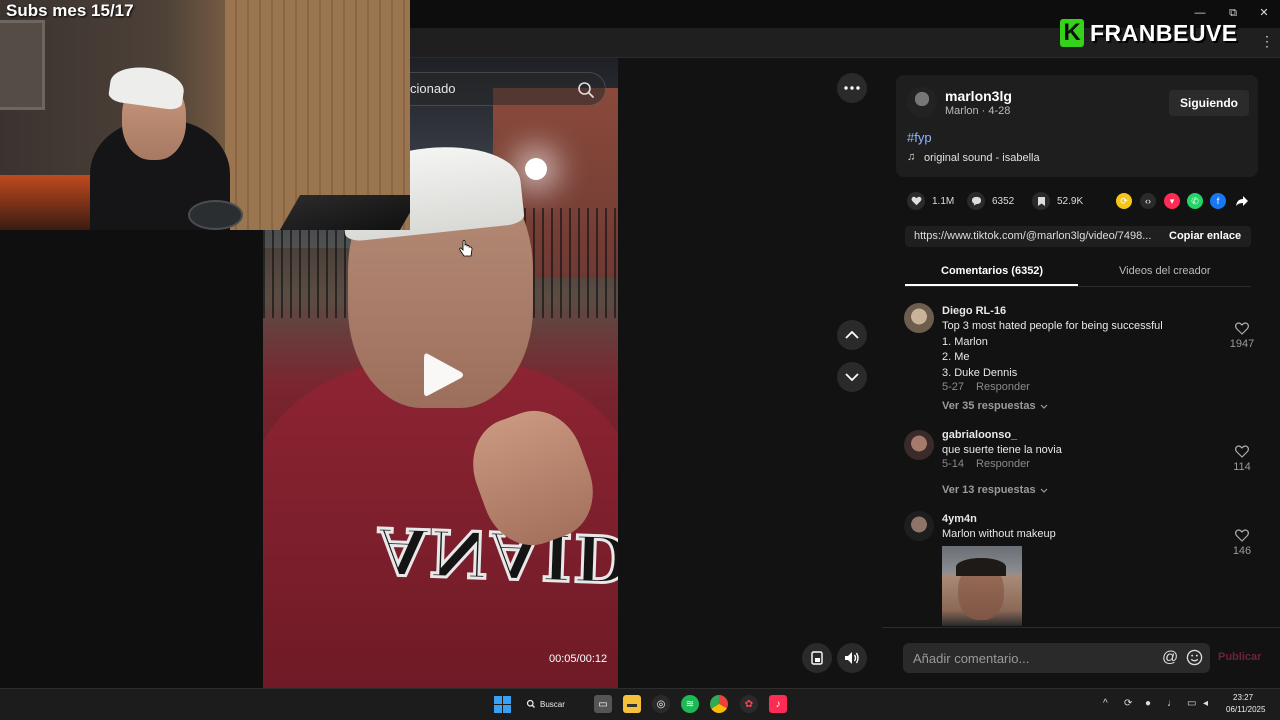 The image size is (1280, 720). Describe the element at coordinates (632, 704) in the screenshot. I see `file-explorer-icon: ▬` at that location.